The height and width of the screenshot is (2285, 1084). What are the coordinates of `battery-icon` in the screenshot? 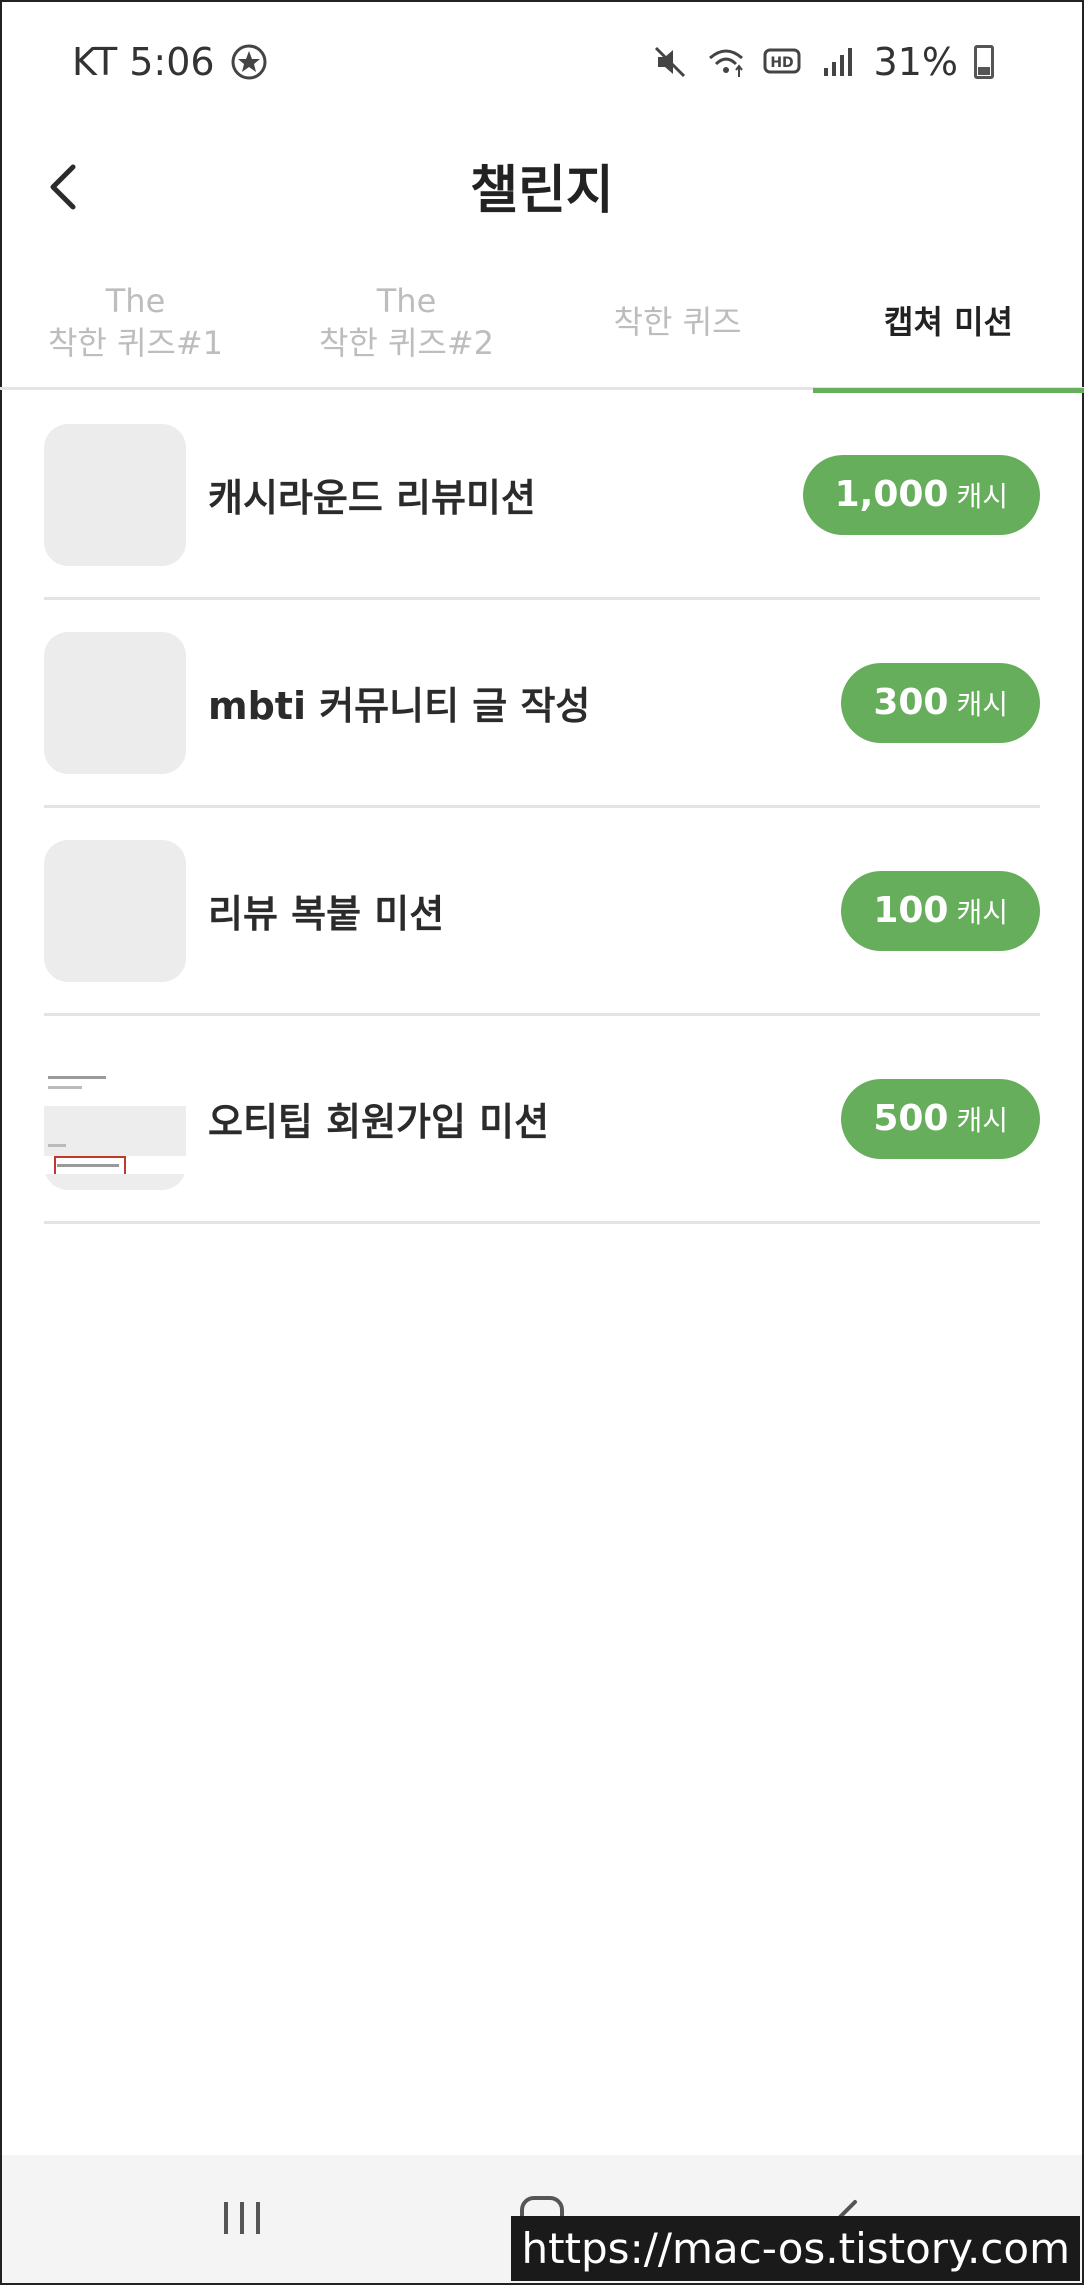 It's located at (984, 62).